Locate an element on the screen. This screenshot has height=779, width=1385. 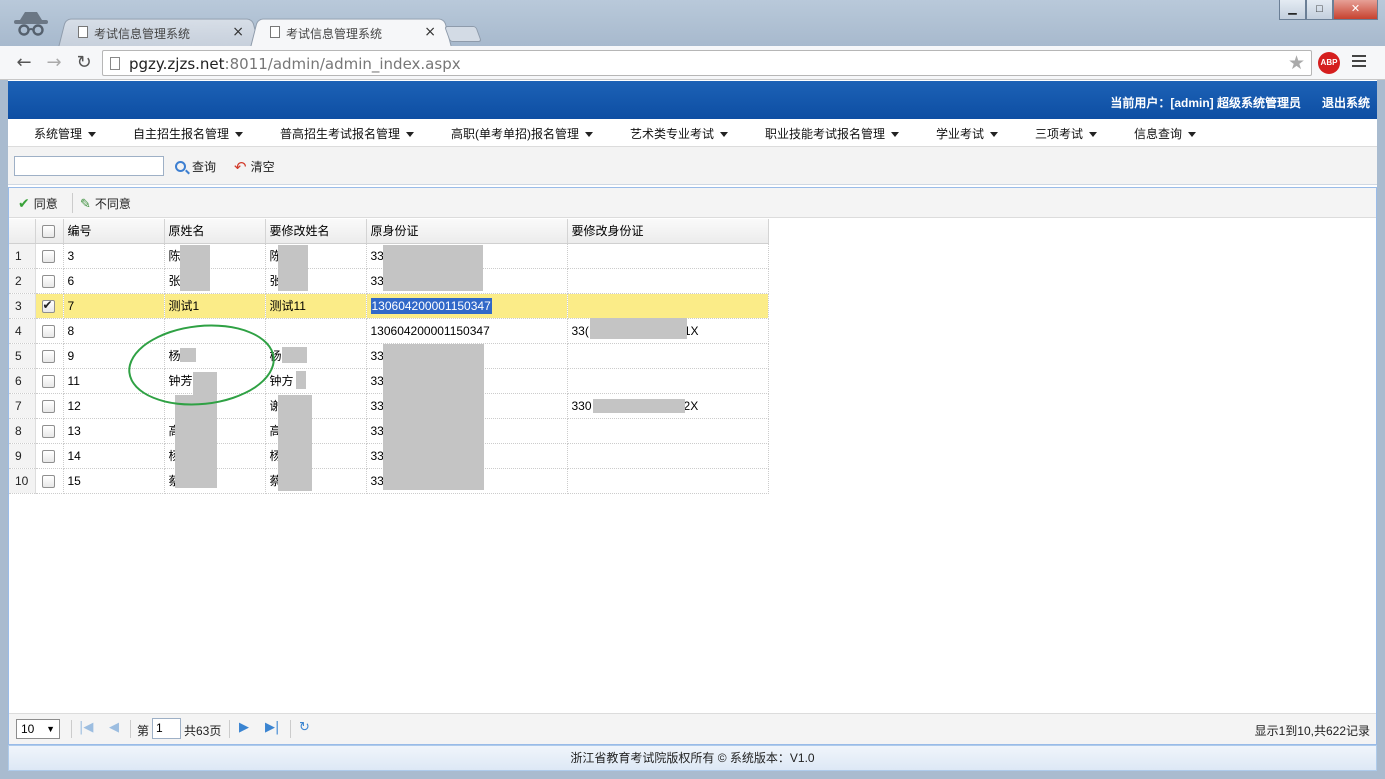
minimize-button: ▁ is located at coordinates (1292, 10).